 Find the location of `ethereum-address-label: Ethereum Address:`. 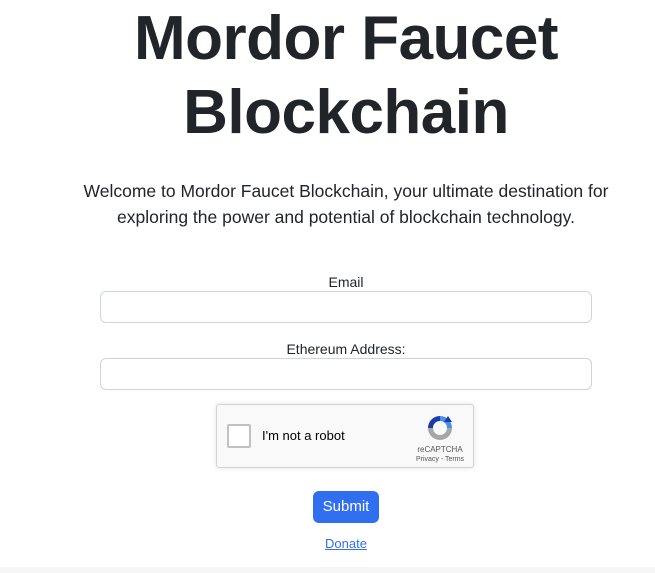

ethereum-address-label: Ethereum Address: is located at coordinates (346, 349).